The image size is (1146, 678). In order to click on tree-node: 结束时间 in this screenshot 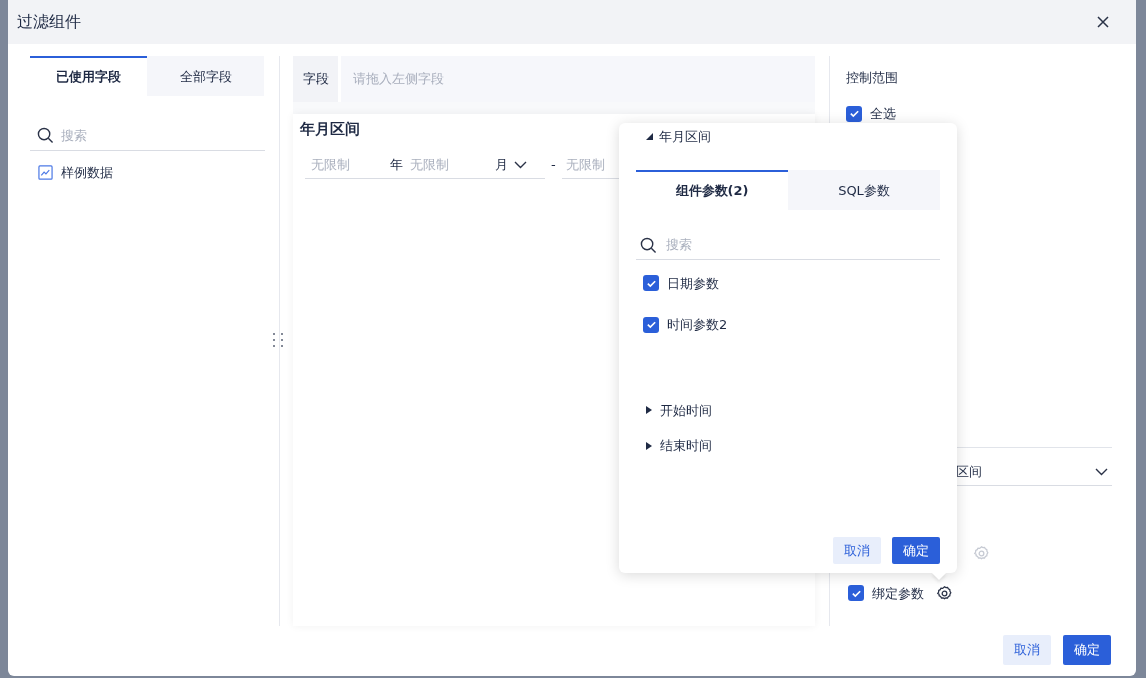, I will do `click(793, 446)`.